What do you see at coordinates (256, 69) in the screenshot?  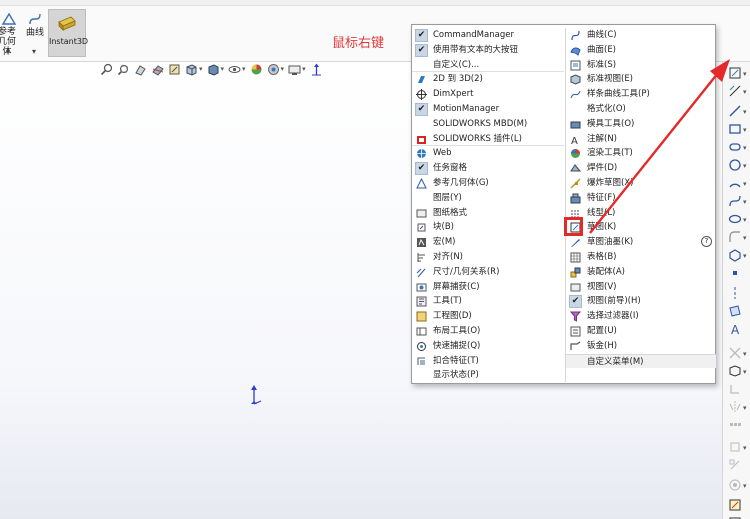 I see `edit-appearance-icon` at bounding box center [256, 69].